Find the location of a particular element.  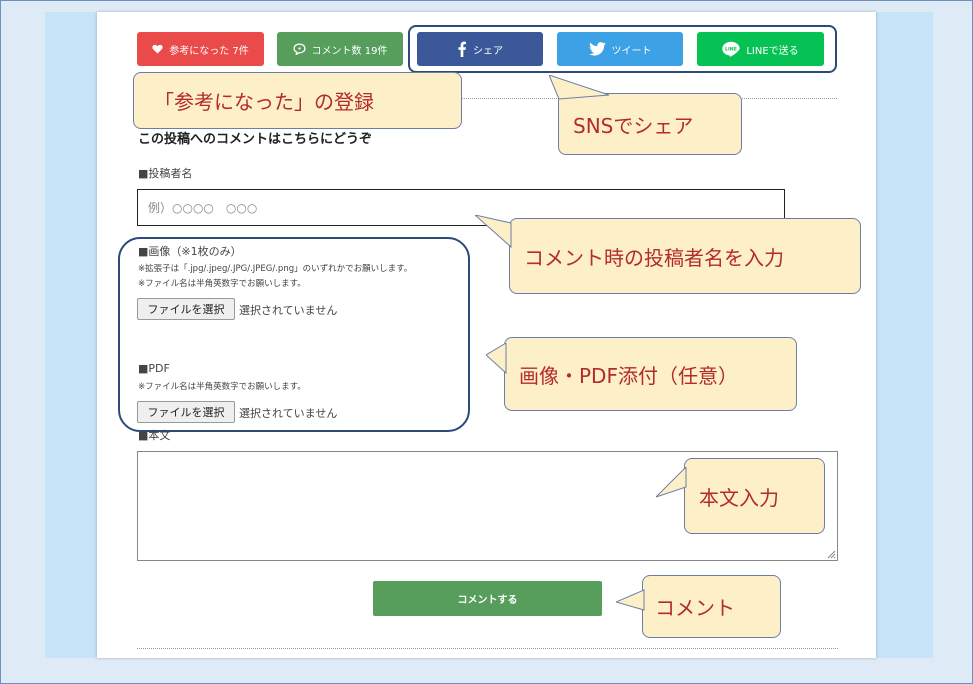

twitter-share-label: ツイート is located at coordinates (631, 51).